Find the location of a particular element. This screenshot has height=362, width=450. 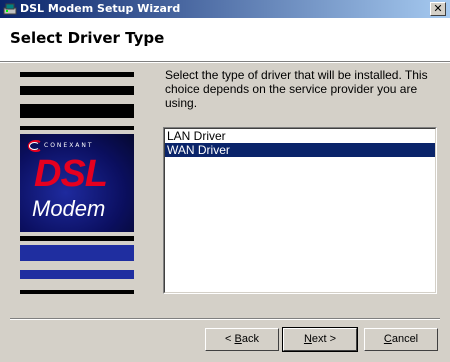

next-button: Next > is located at coordinates (320, 339).